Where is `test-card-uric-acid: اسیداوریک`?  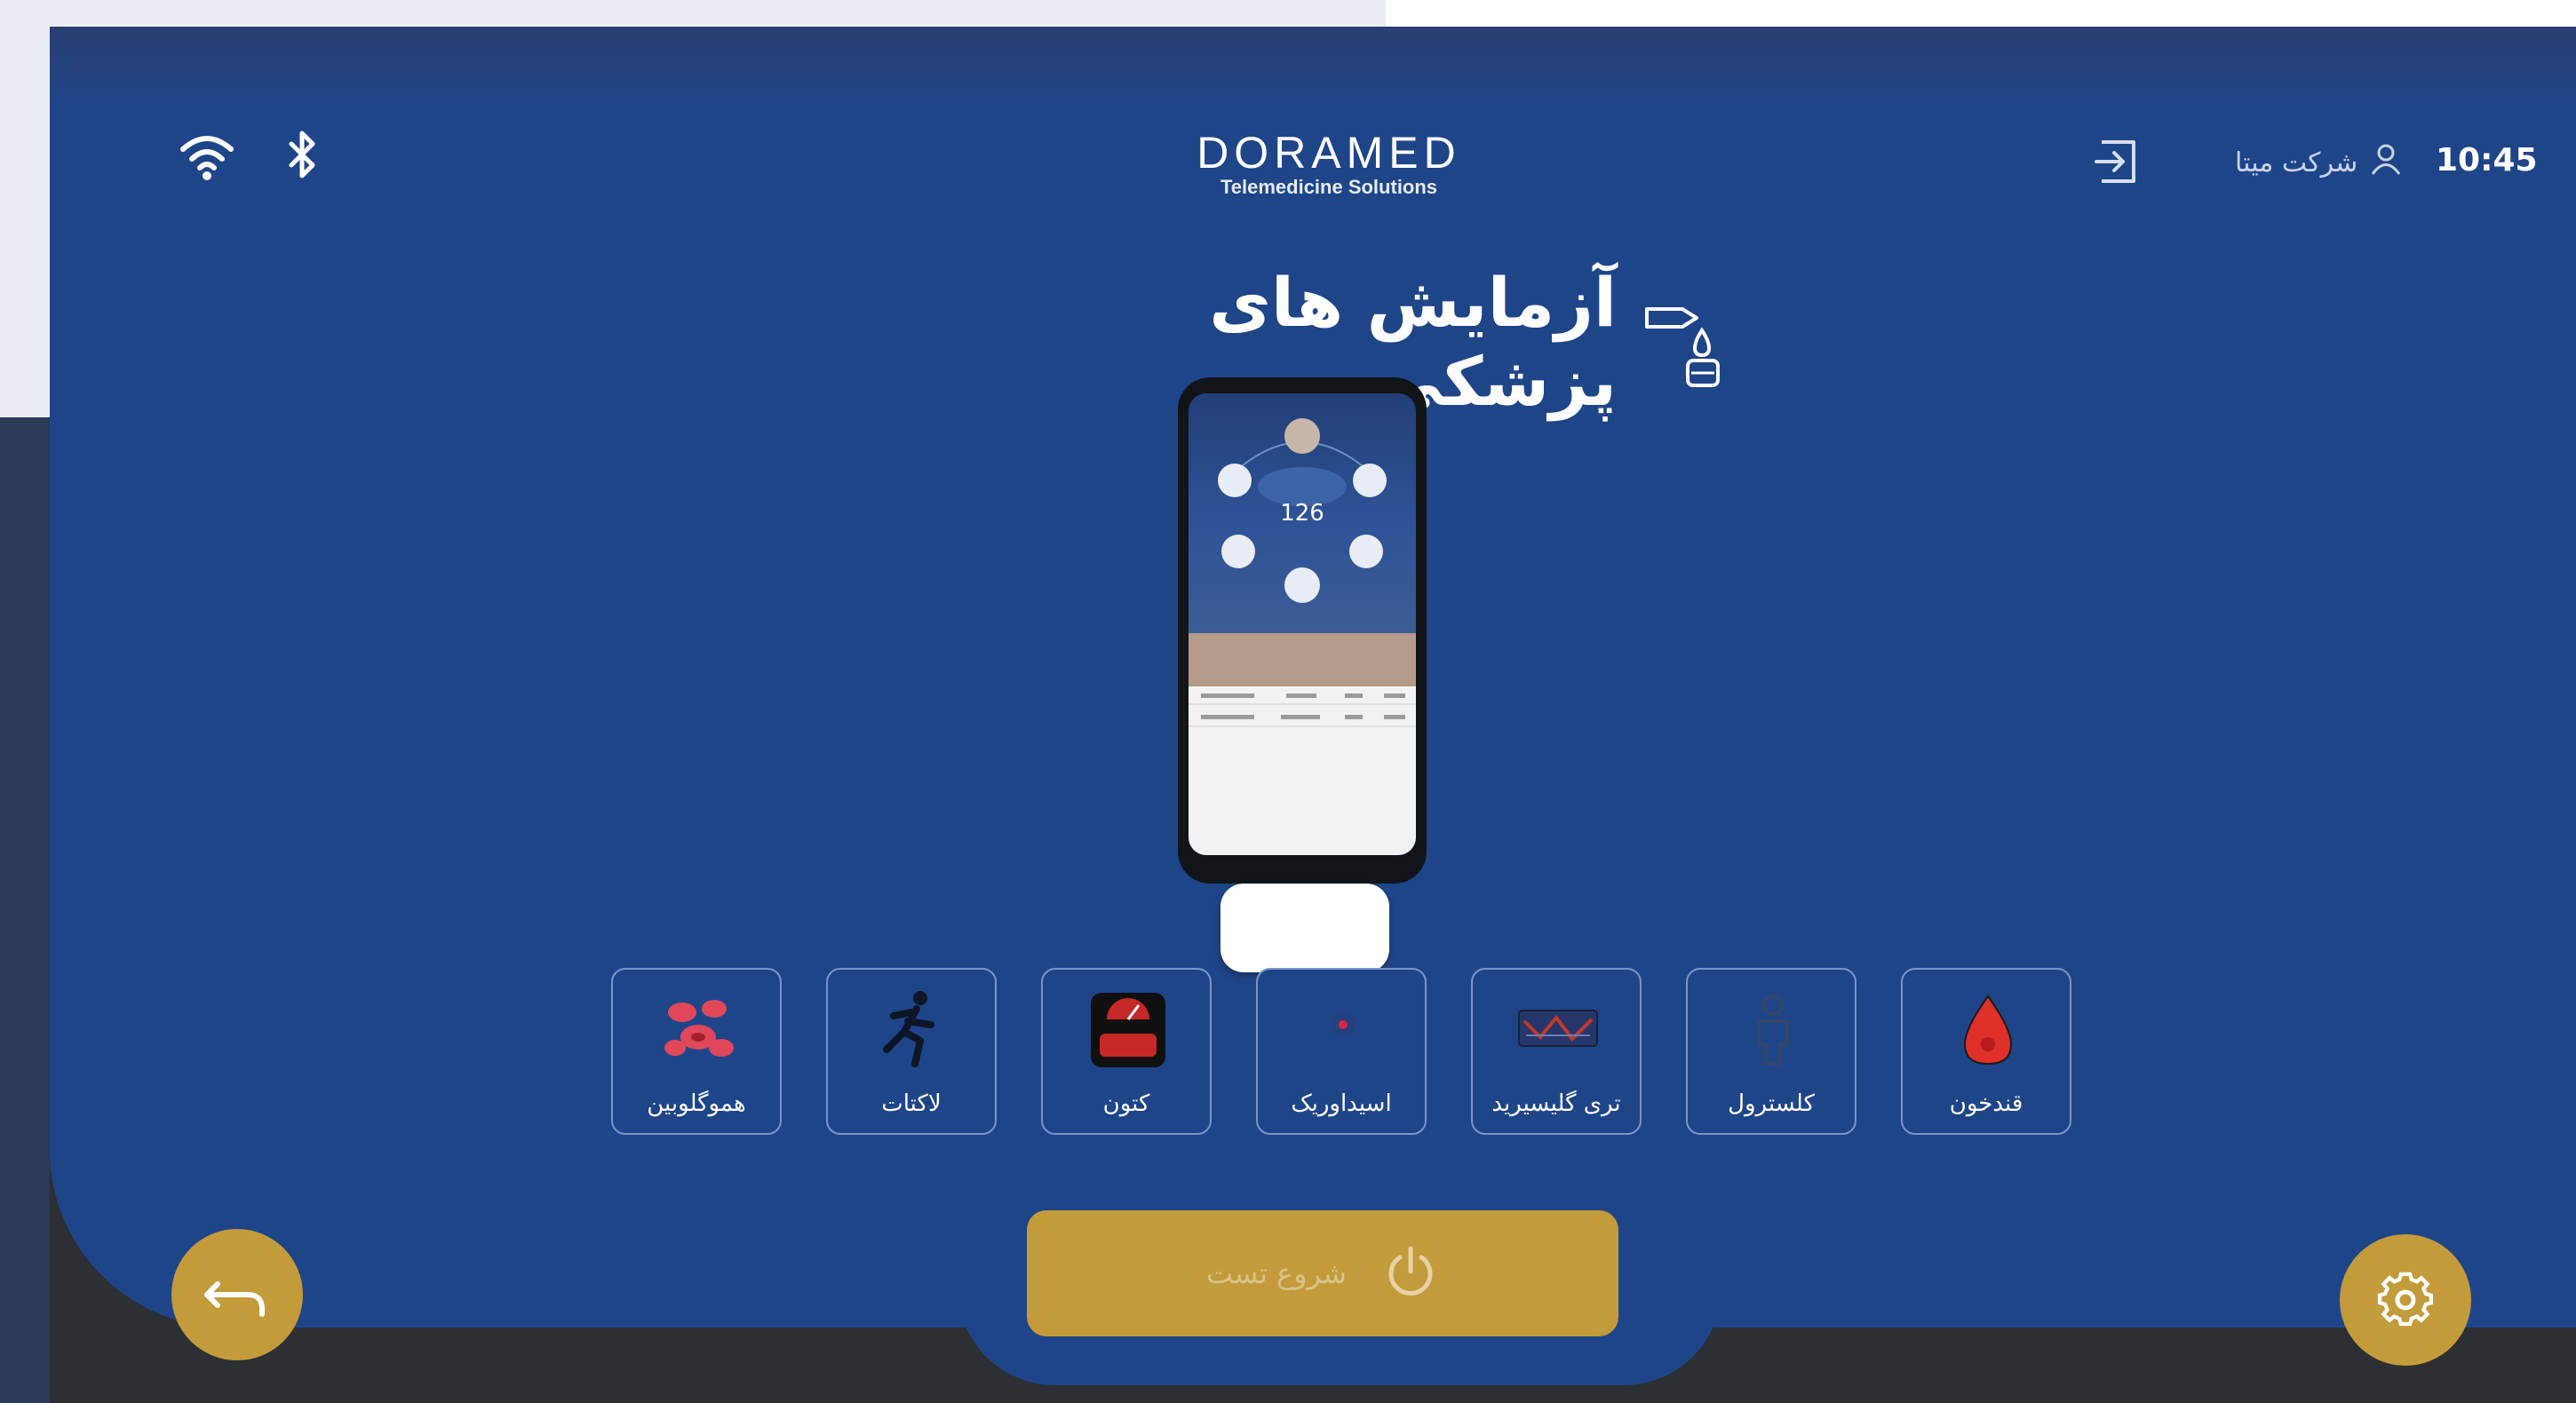
test-card-uric-acid: اسیداوریک is located at coordinates (1341, 1051).